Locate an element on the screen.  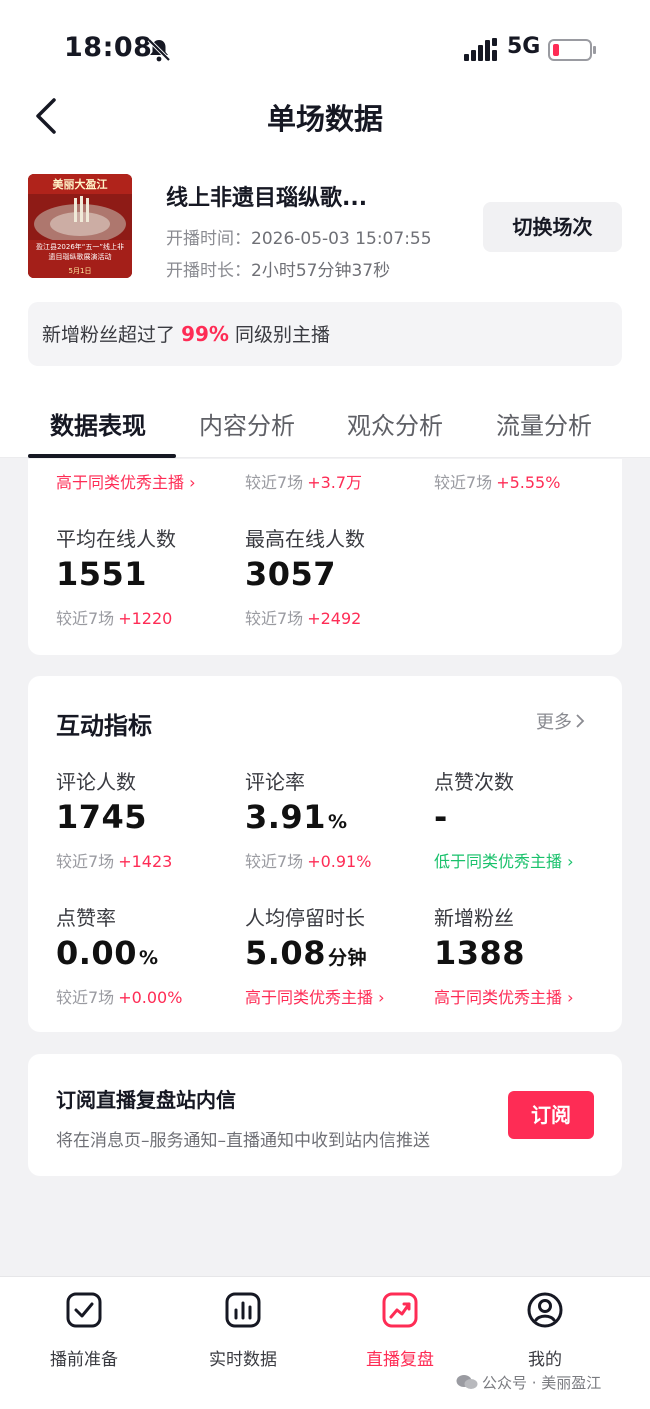
comment-rate-value: 3.91% is located at coordinates (296, 817).